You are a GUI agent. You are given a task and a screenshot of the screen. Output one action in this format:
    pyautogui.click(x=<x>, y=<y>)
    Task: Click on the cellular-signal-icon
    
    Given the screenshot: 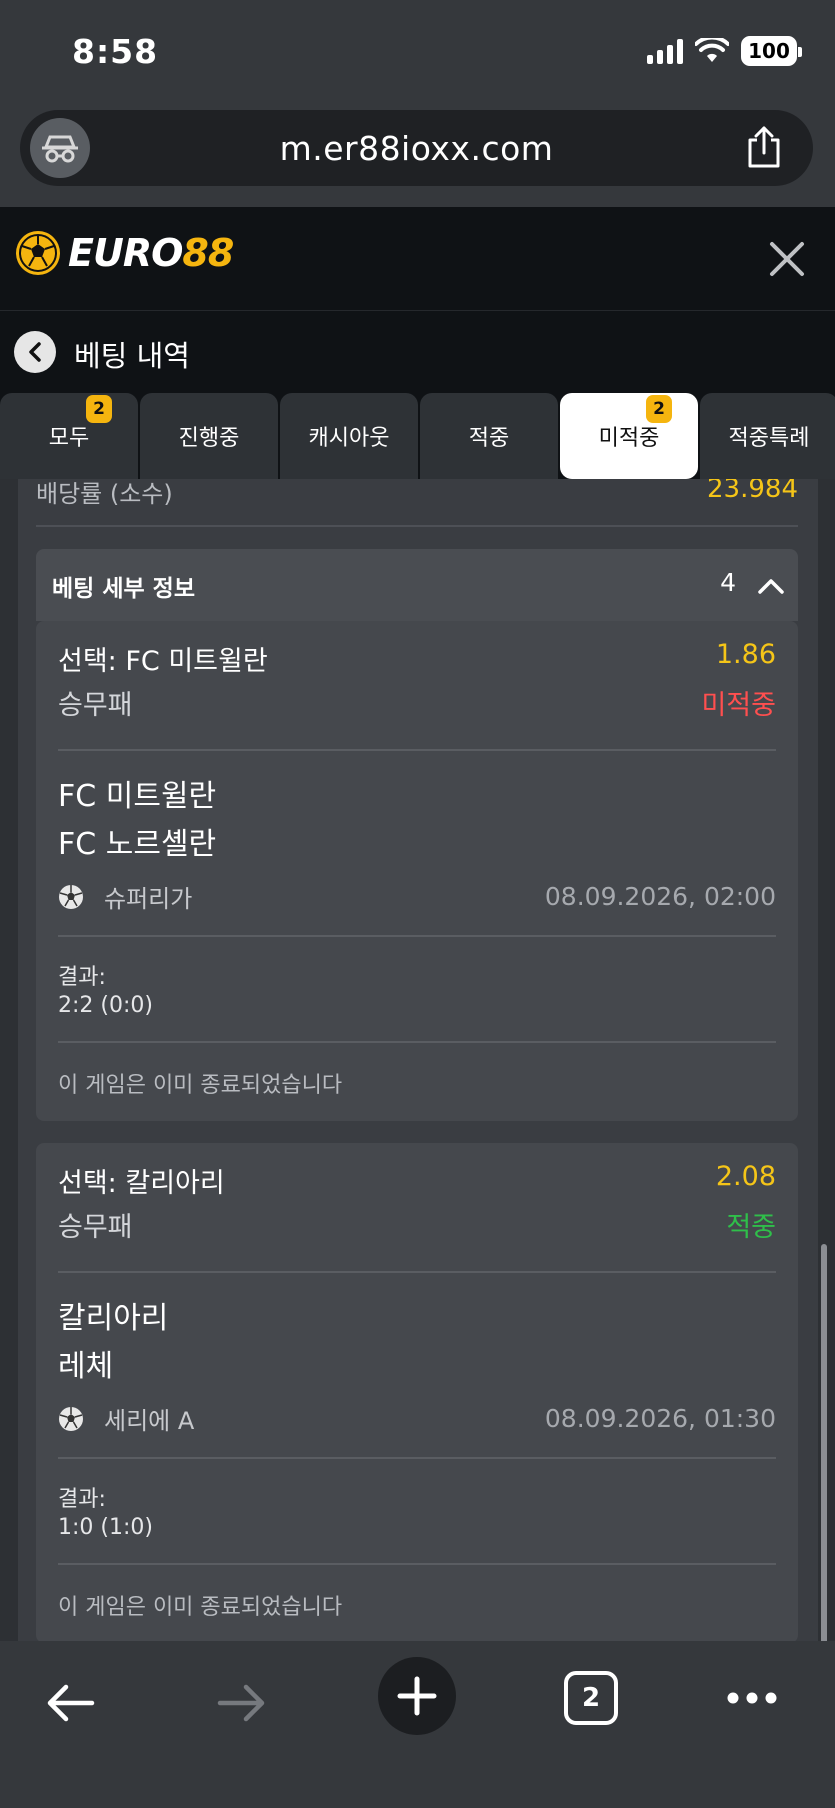 What is the action you would take?
    pyautogui.click(x=665, y=51)
    